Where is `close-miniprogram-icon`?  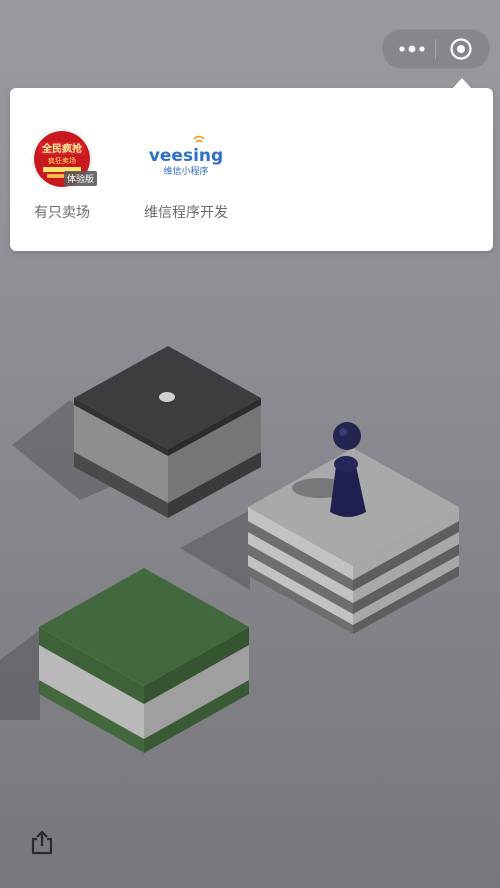 close-miniprogram-icon is located at coordinates (461, 49).